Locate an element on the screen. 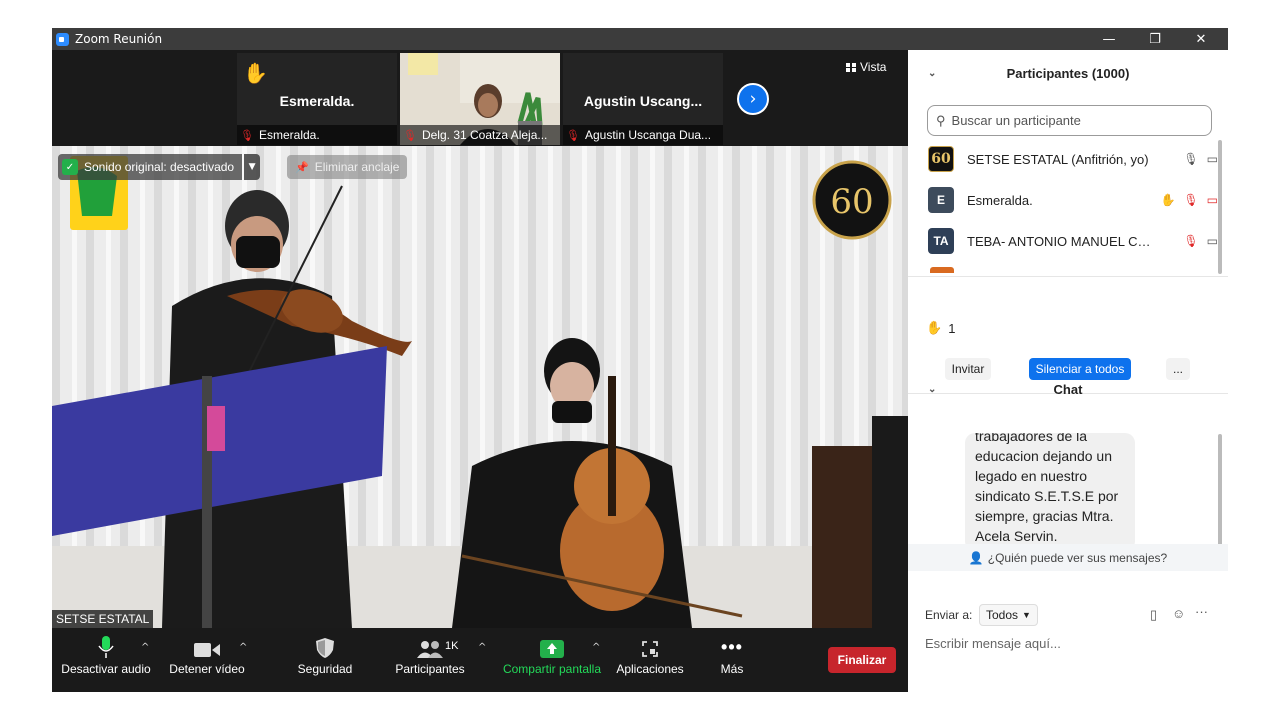  chat-message-line: sindicato S.E.T.S.E por is located at coordinates (1047, 496).